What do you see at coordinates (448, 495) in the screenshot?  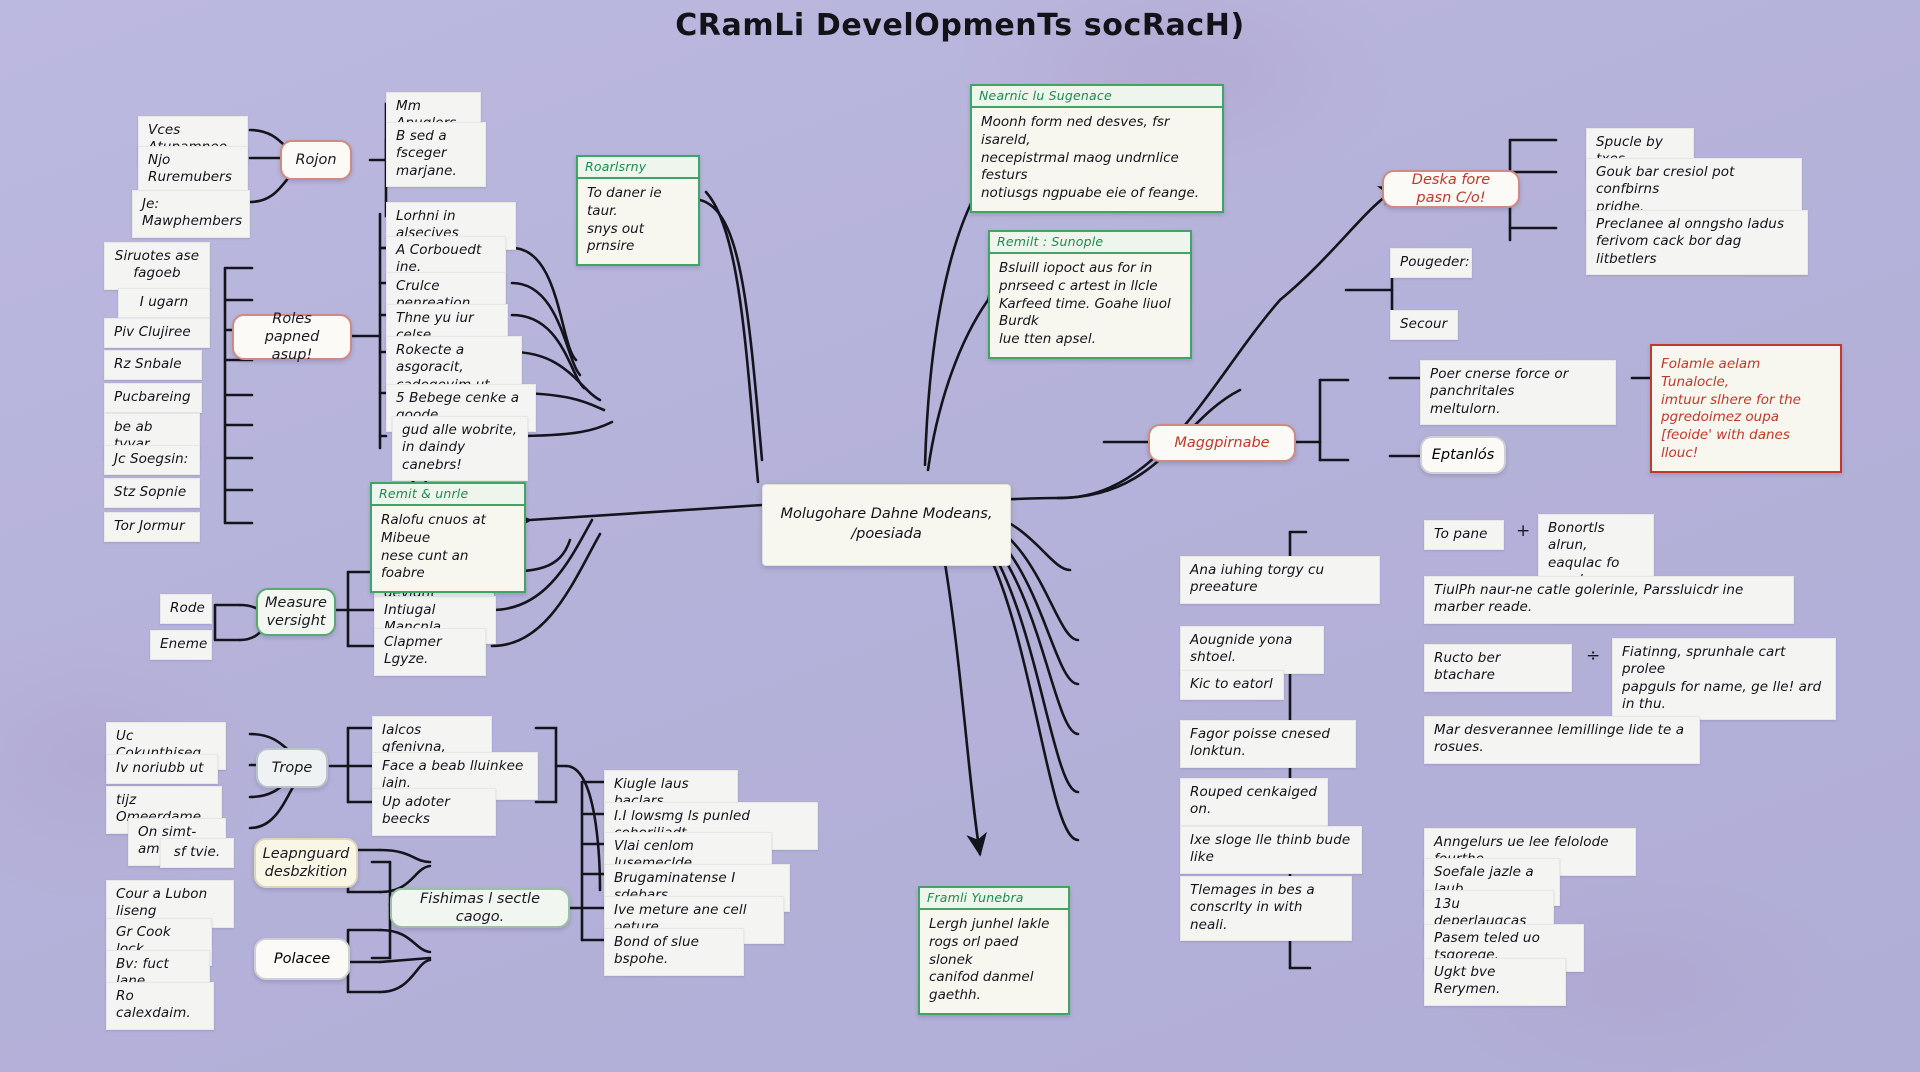 I see `note-header: Remit & unrle` at bounding box center [448, 495].